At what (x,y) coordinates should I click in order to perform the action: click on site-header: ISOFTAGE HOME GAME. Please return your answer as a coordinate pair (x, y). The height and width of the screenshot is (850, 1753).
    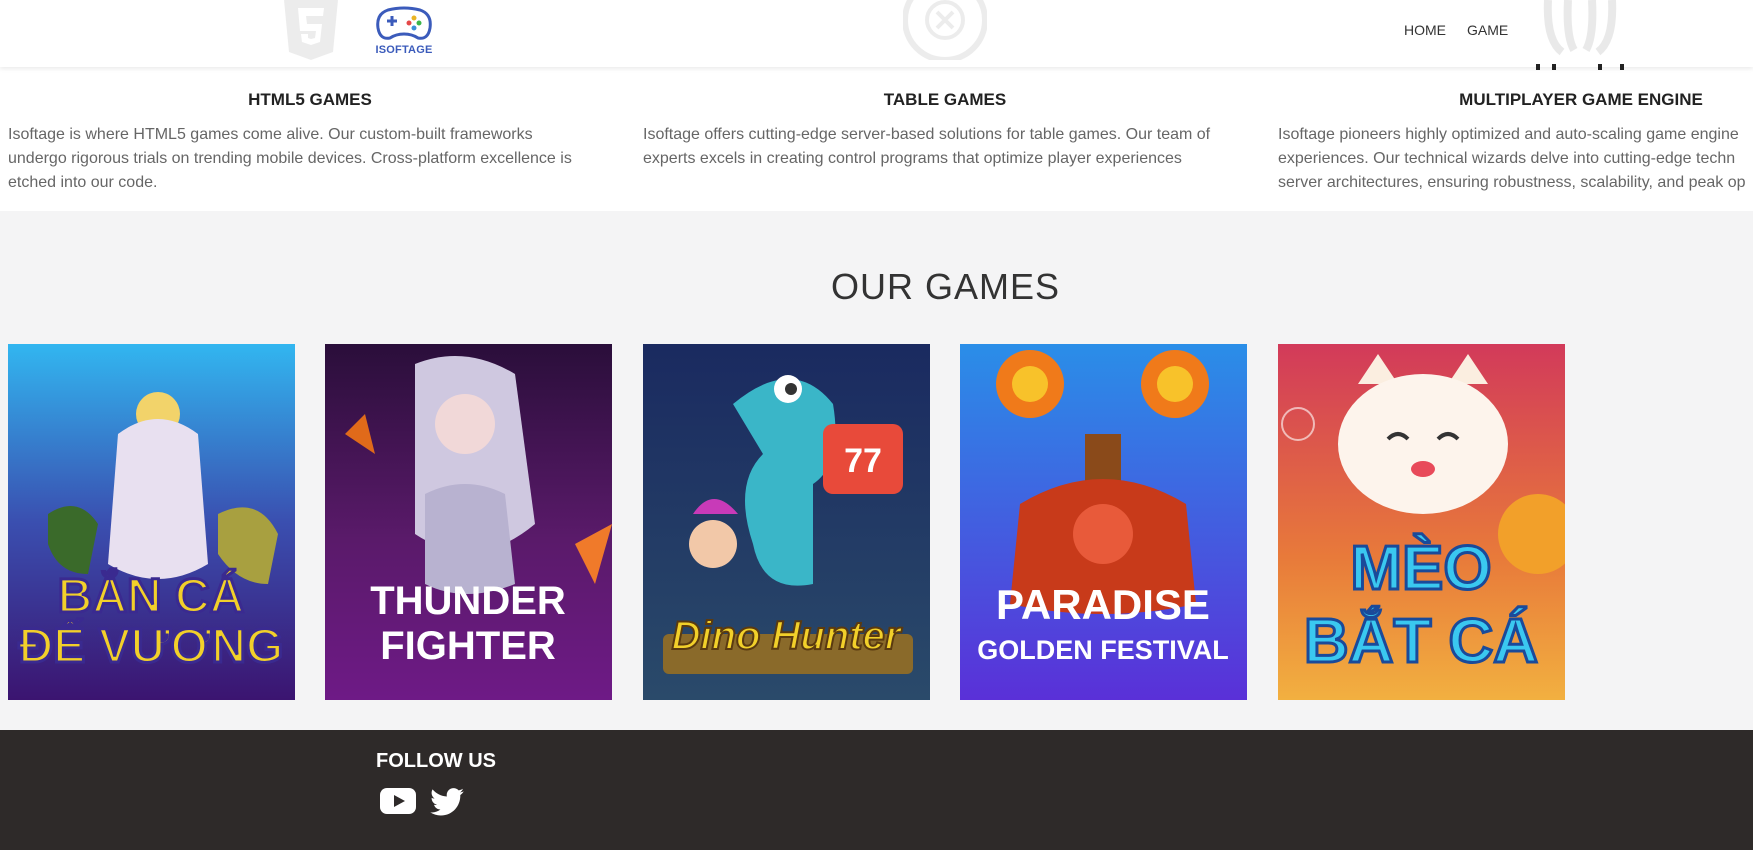
    Looking at the image, I should click on (876, 35).